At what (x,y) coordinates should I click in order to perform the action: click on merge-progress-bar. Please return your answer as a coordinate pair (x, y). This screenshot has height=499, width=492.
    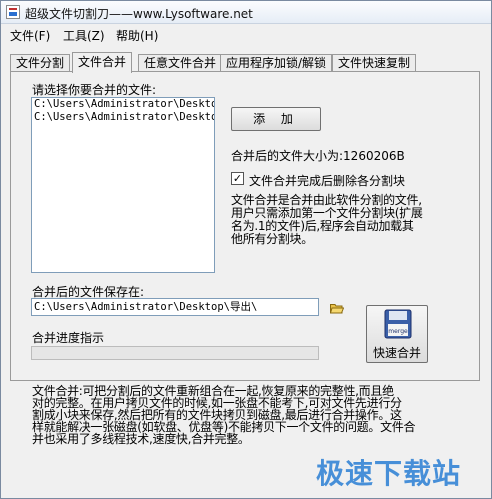
    Looking at the image, I should click on (175, 353).